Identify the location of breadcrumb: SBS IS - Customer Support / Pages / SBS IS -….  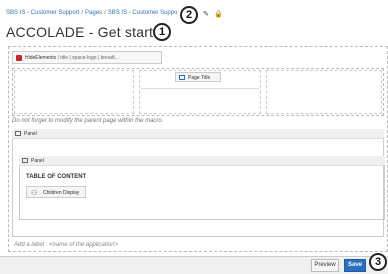
(91, 13).